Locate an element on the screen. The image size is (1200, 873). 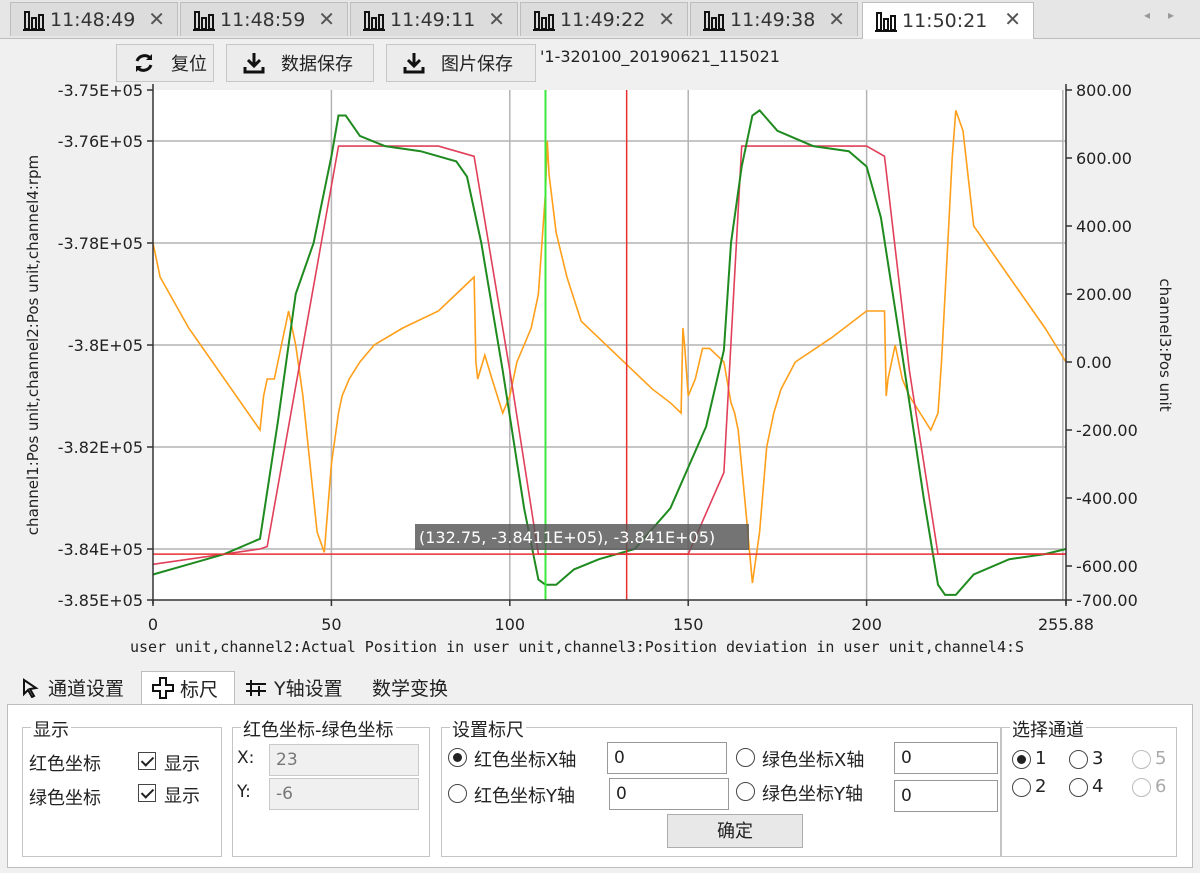
y-right-tick-label: 400.00 is located at coordinates (1104, 226).